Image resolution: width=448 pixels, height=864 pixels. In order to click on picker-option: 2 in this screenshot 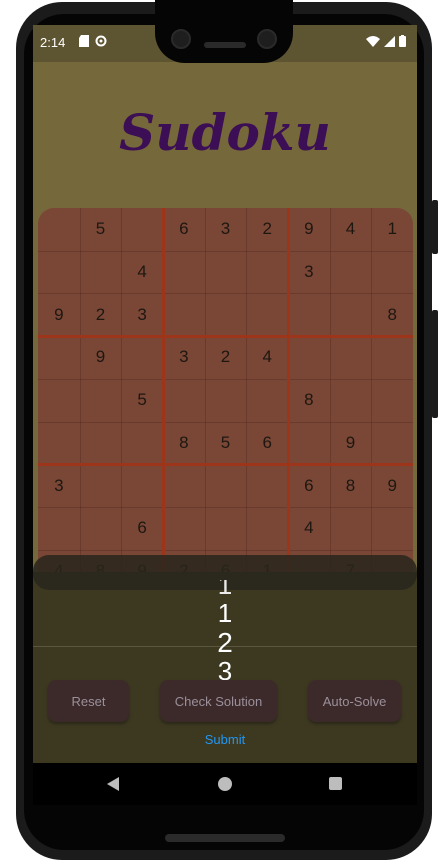, I will do `click(225, 643)`.